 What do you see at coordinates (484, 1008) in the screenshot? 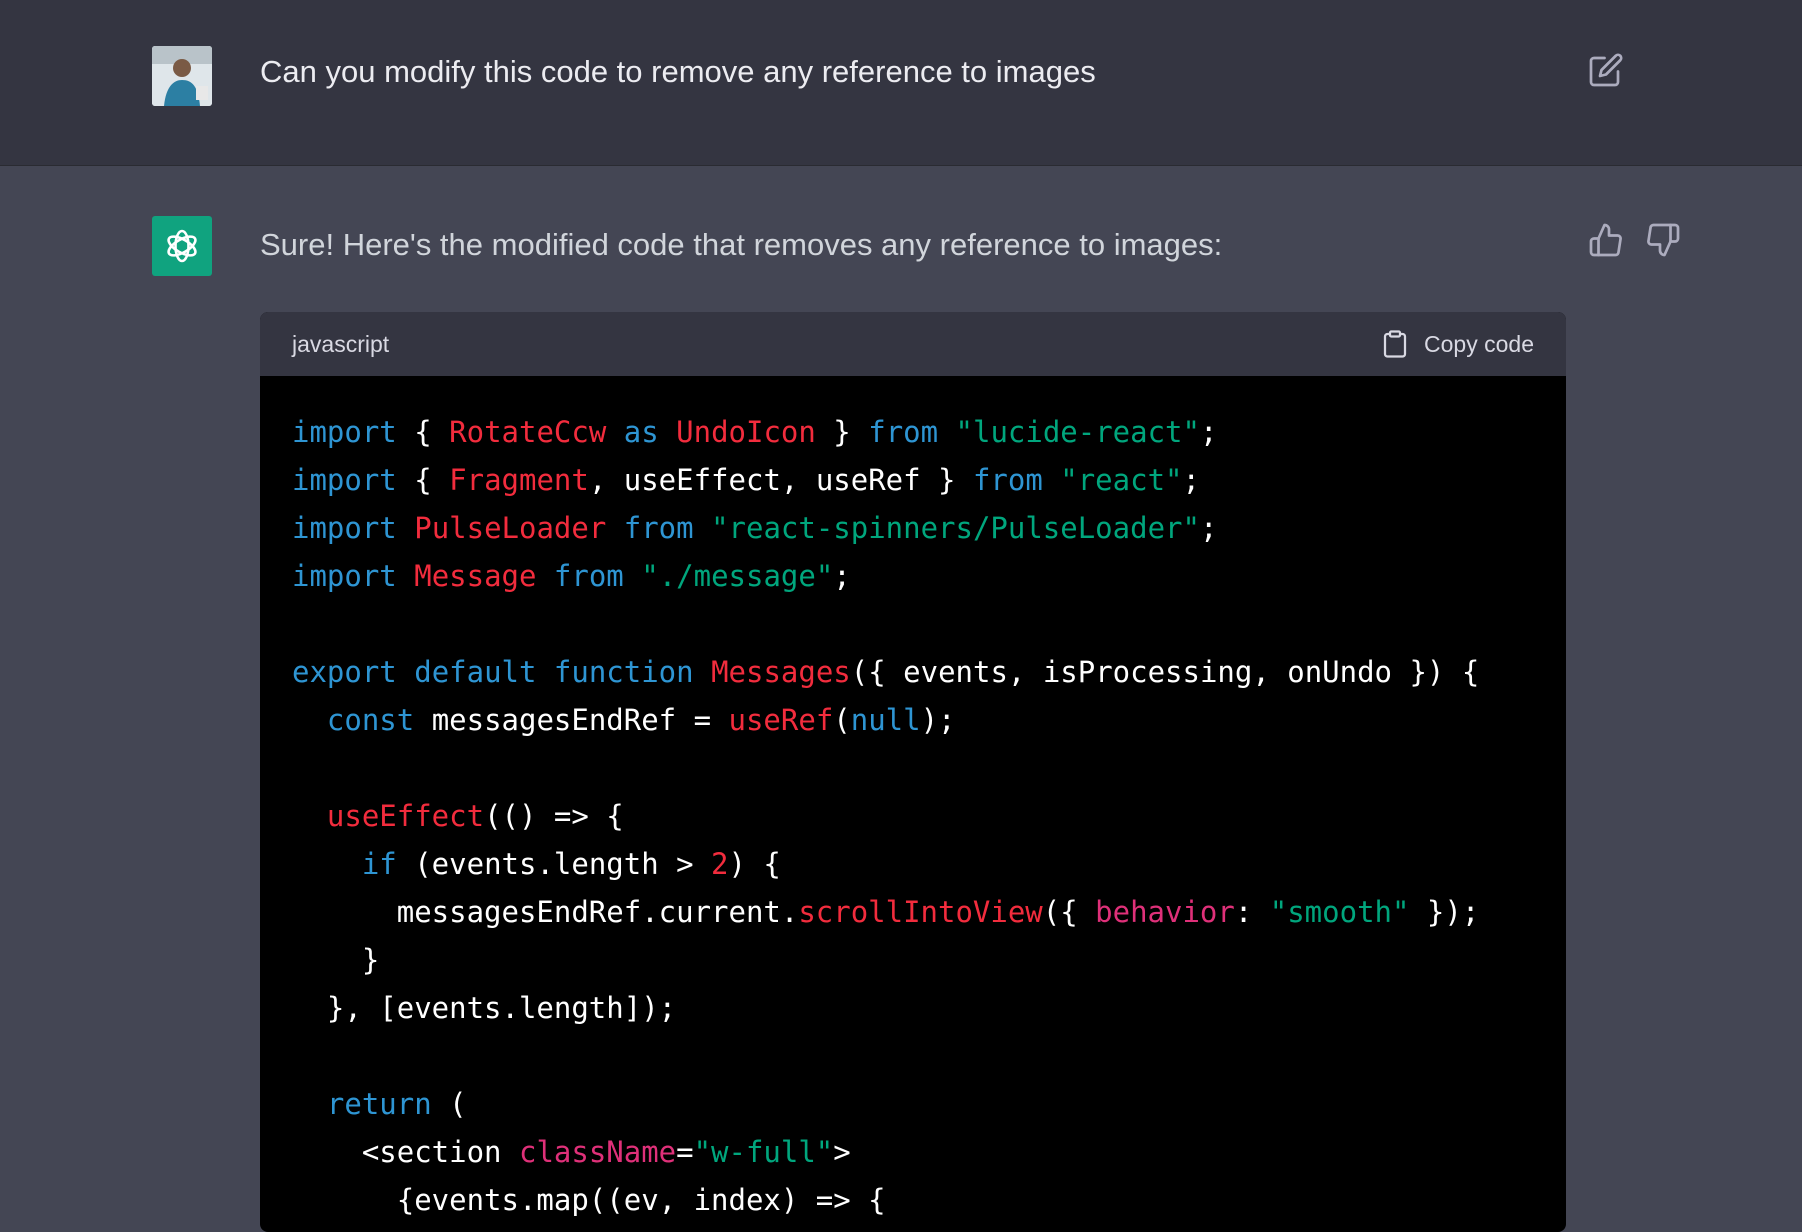
I see `code-token: }, [events.length]);` at bounding box center [484, 1008].